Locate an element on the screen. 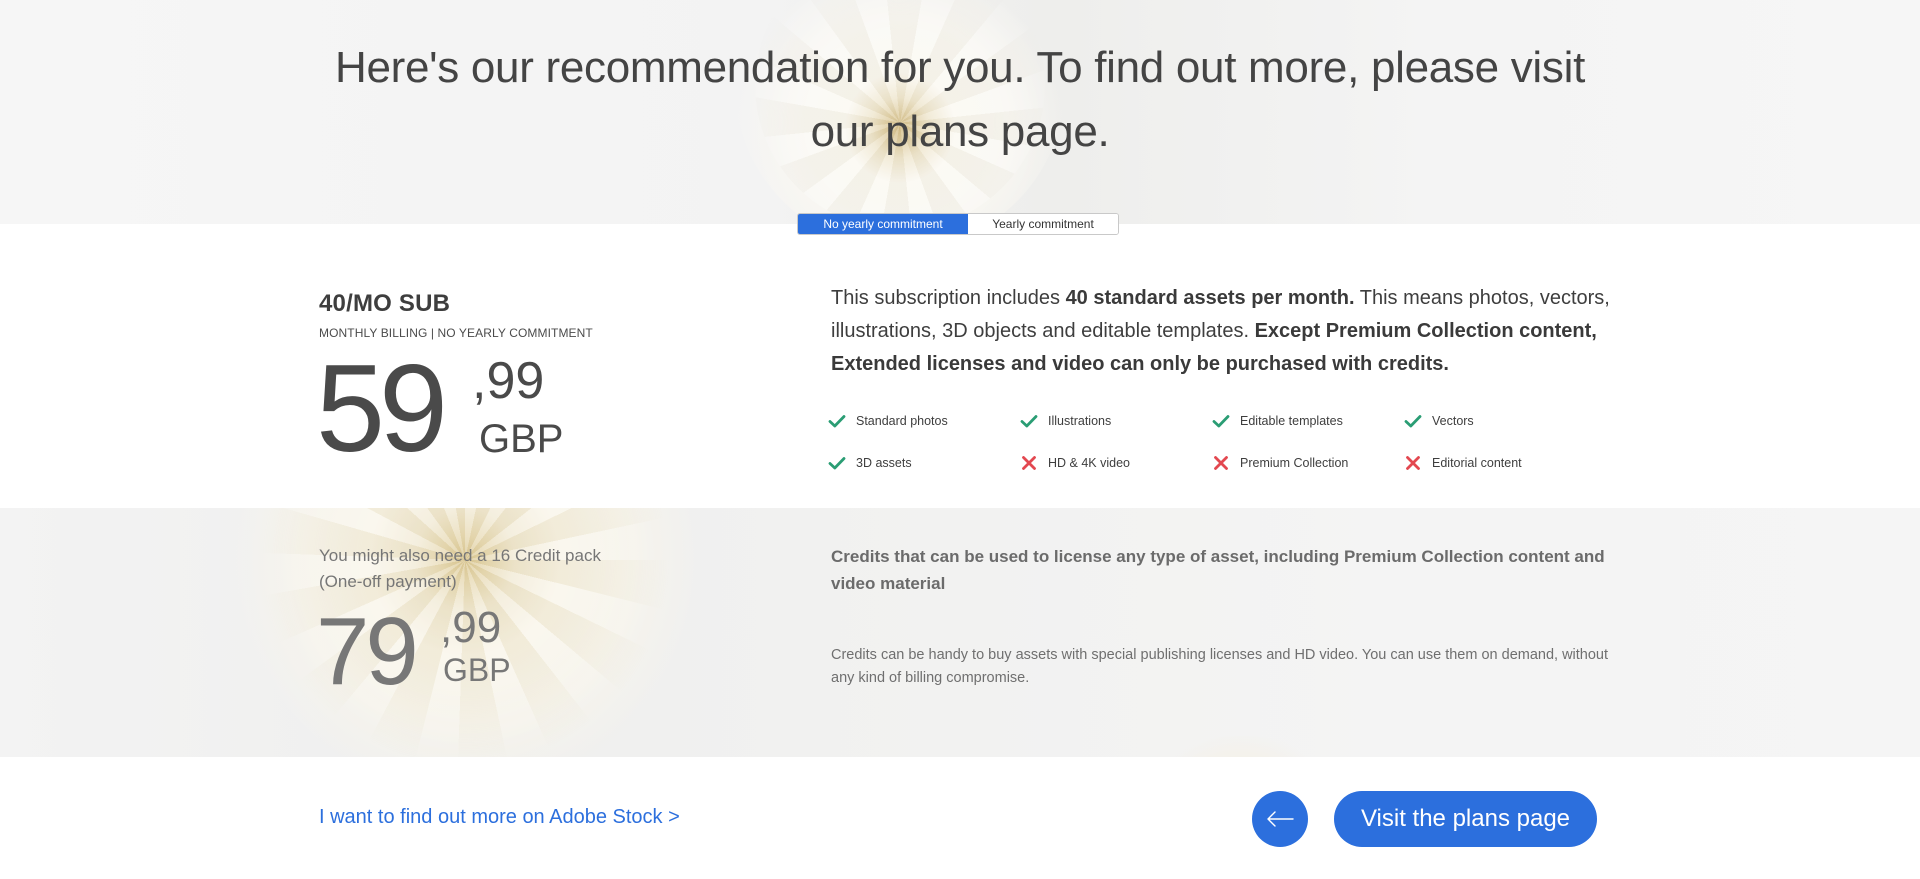 The height and width of the screenshot is (879, 1920). feature-label: Editable templates is located at coordinates (1291, 421).